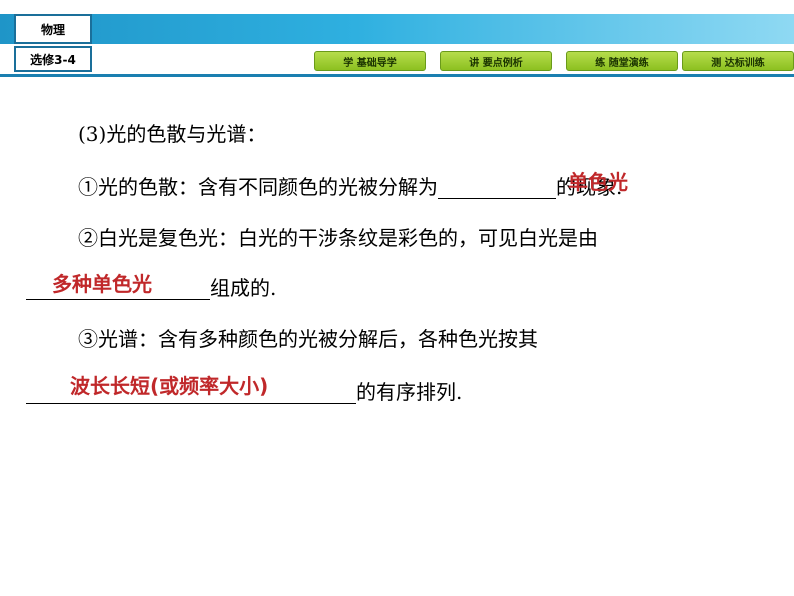  What do you see at coordinates (622, 61) in the screenshot?
I see `nav-button-practice: 练 随堂演练` at bounding box center [622, 61].